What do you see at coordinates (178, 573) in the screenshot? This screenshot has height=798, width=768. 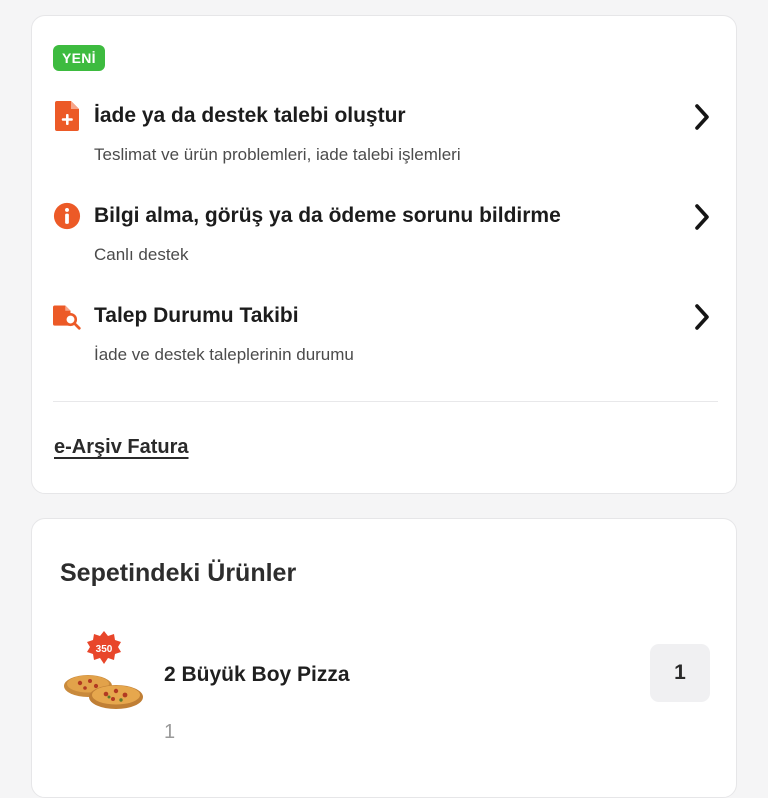 I see `cart-title: Sepetindeki Ürünler` at bounding box center [178, 573].